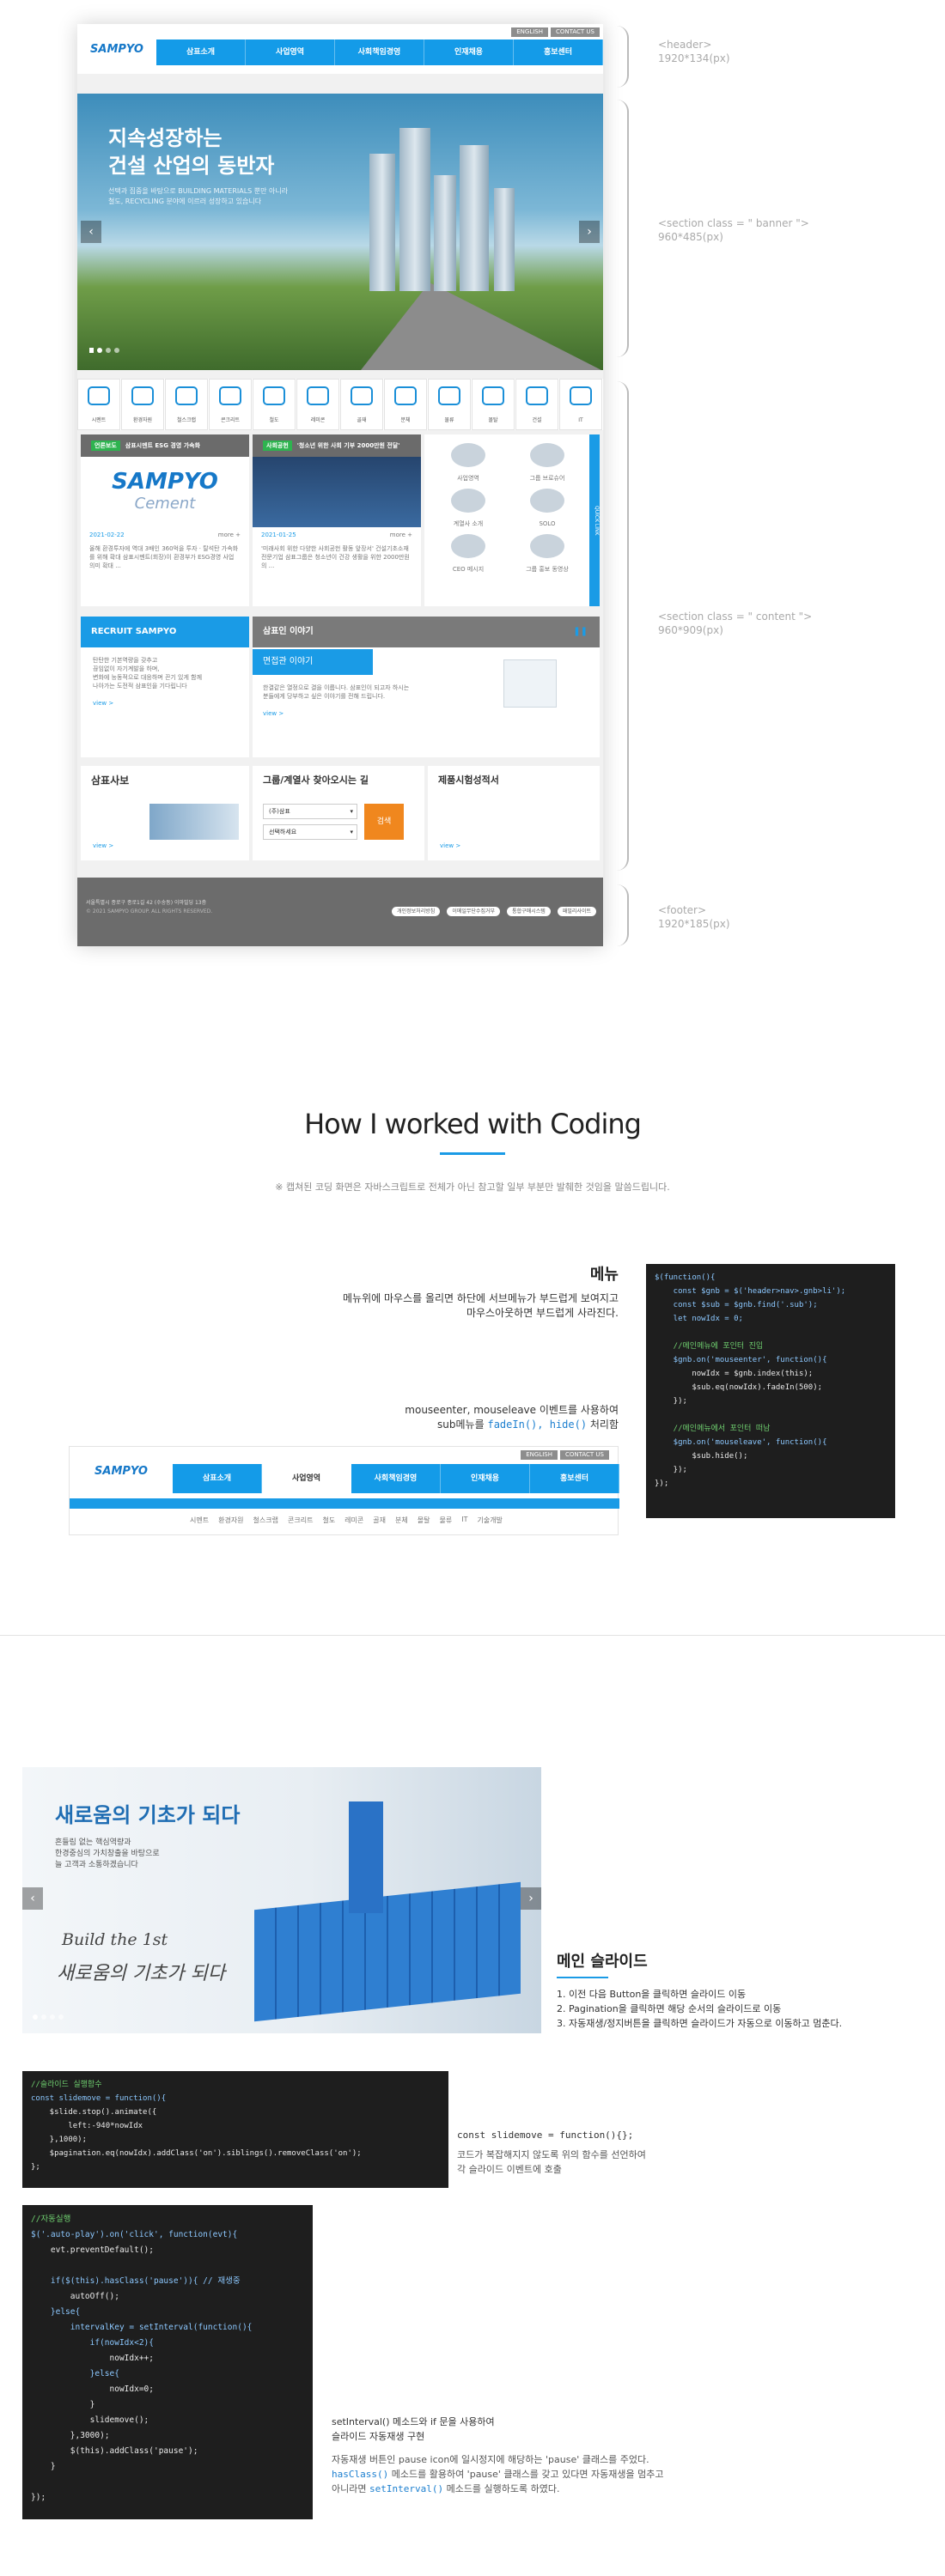 Image resolution: width=945 pixels, height=2576 pixels. I want to click on slidemove-desc-line: 코드가 복잡해지지 않도록 위의 함수를 선언하여, so click(551, 2155).